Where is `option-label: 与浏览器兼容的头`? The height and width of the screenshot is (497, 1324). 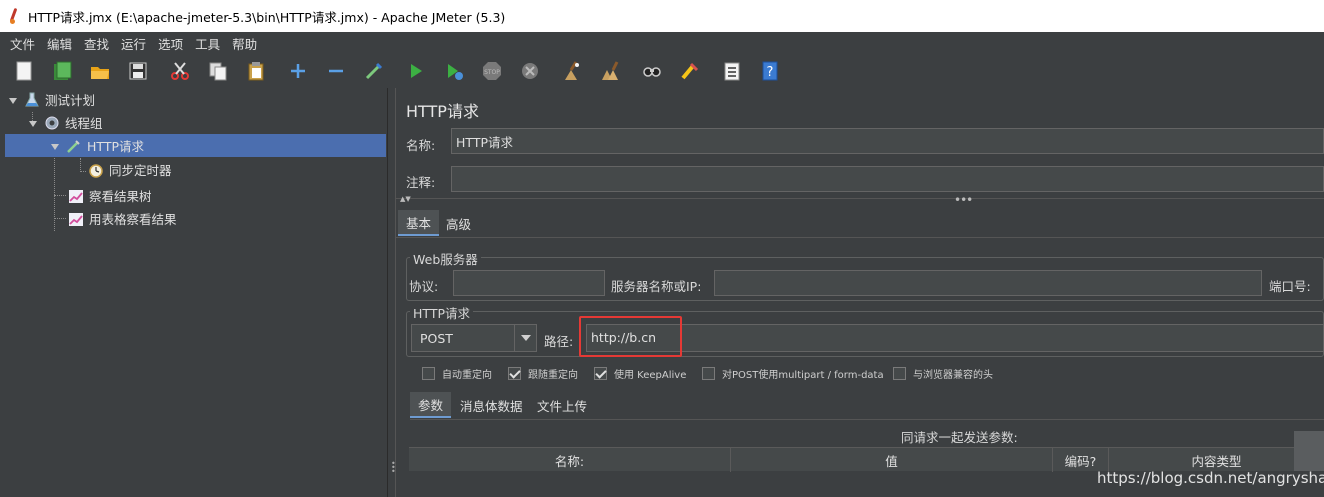 option-label: 与浏览器兼容的头 is located at coordinates (953, 375).